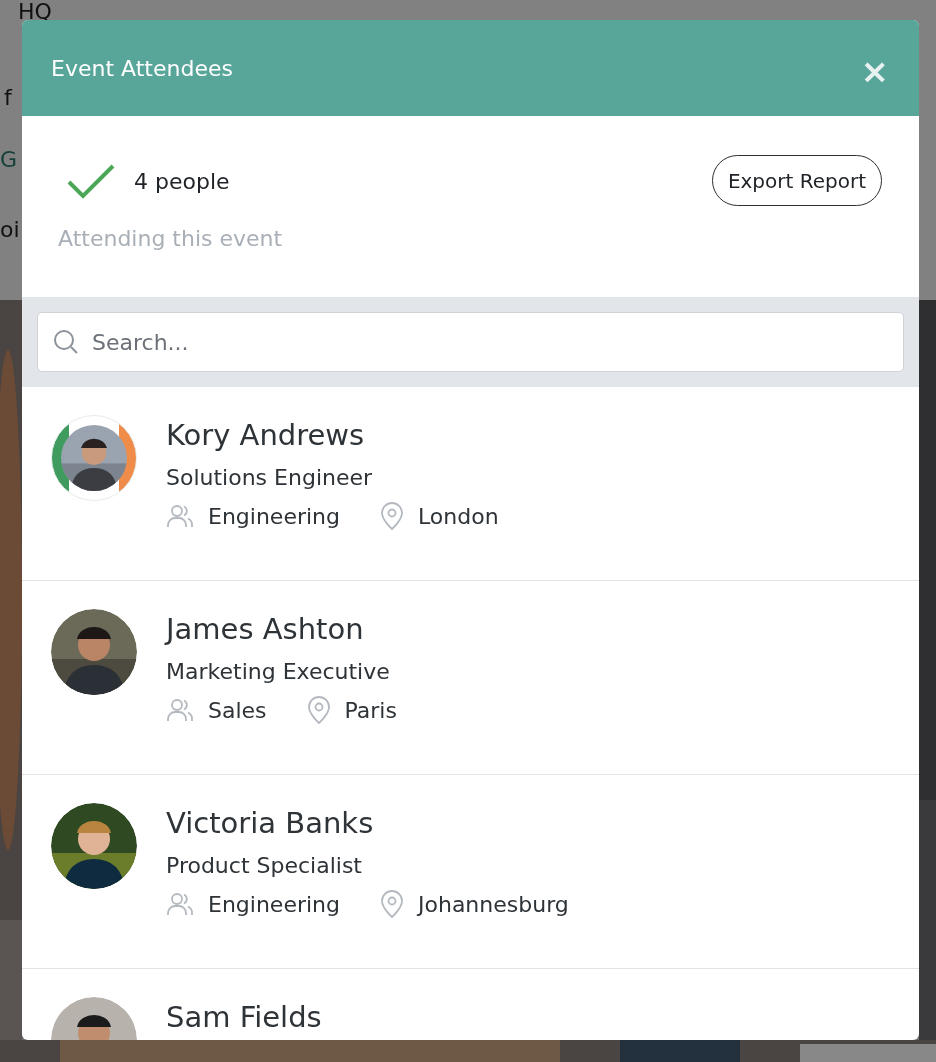 The height and width of the screenshot is (1062, 936). I want to click on location: London, so click(458, 516).